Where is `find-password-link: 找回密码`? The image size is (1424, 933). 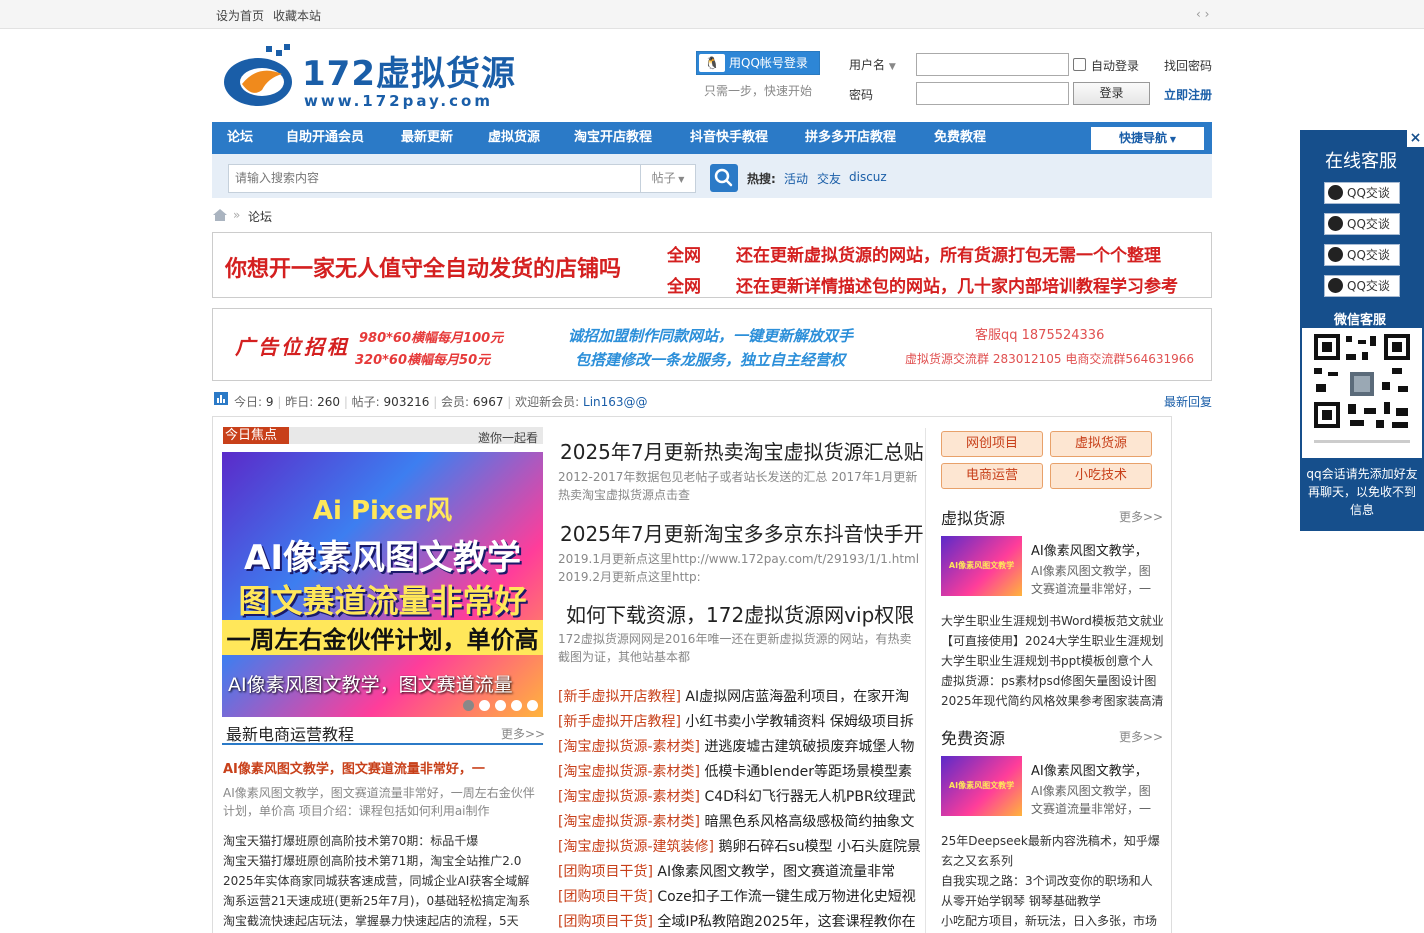
find-password-link: 找回密码 is located at coordinates (1188, 65).